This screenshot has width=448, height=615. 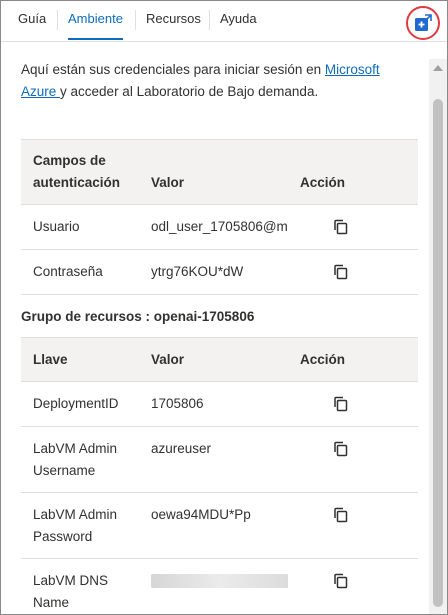 What do you see at coordinates (238, 21) in the screenshot?
I see `tab-ayuda: Ayuda` at bounding box center [238, 21].